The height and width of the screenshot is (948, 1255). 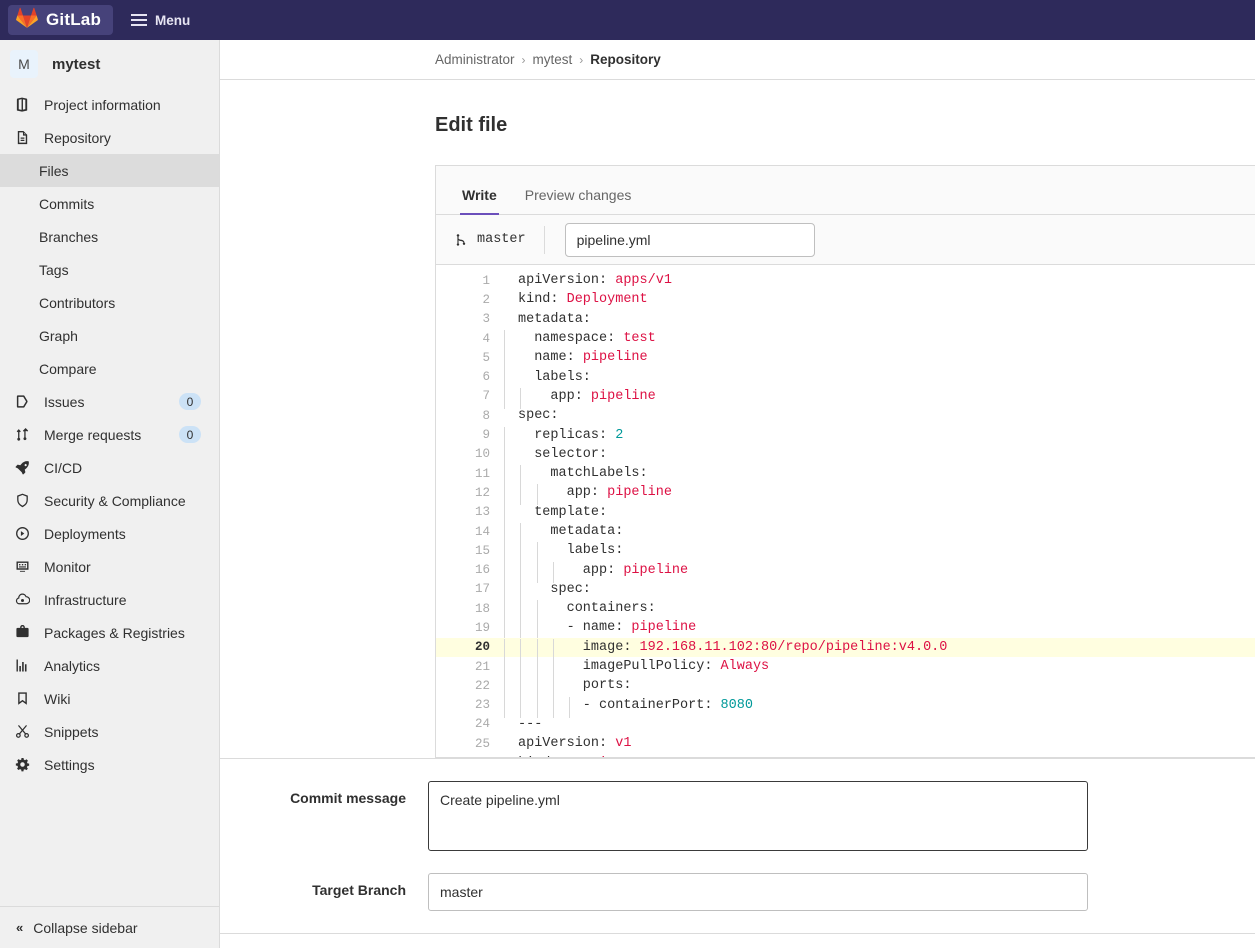 What do you see at coordinates (109, 632) in the screenshot?
I see `sidebar-item-packages-registries: Packages & Registries` at bounding box center [109, 632].